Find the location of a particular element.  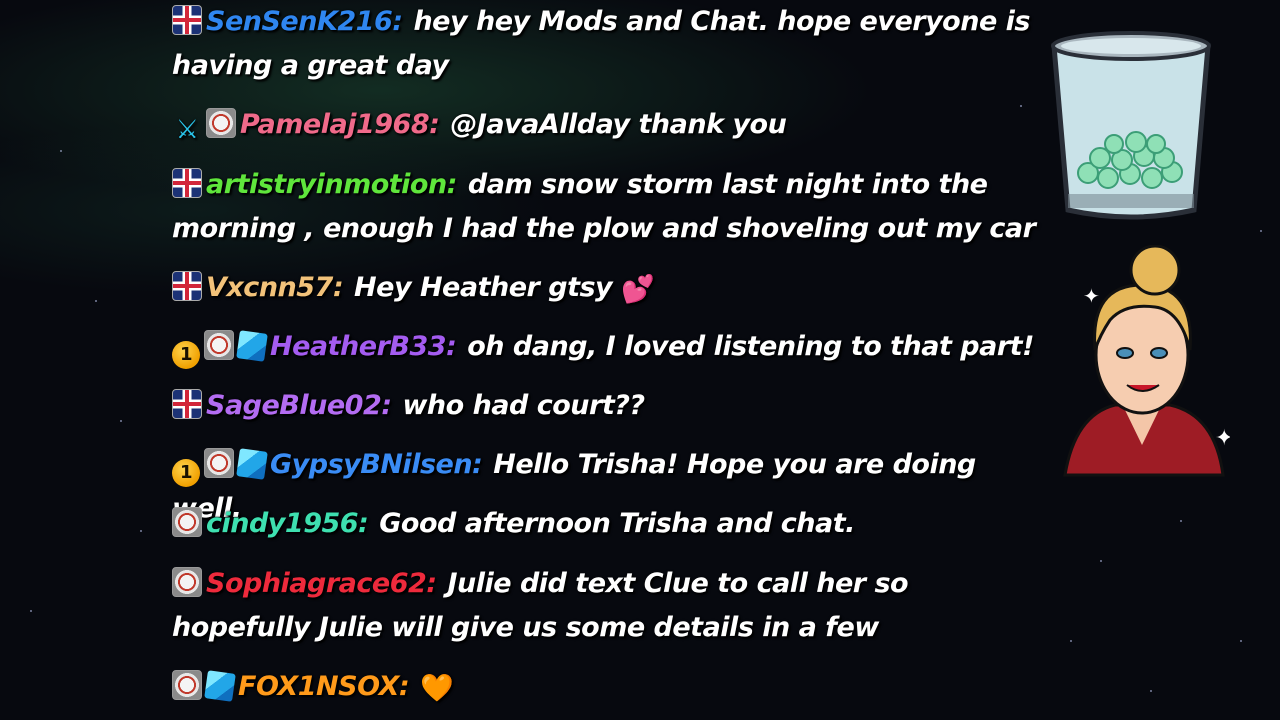

chat-message: ⚔ Pamelaj1968: @JavaAllday thank you is located at coordinates (612, 125).